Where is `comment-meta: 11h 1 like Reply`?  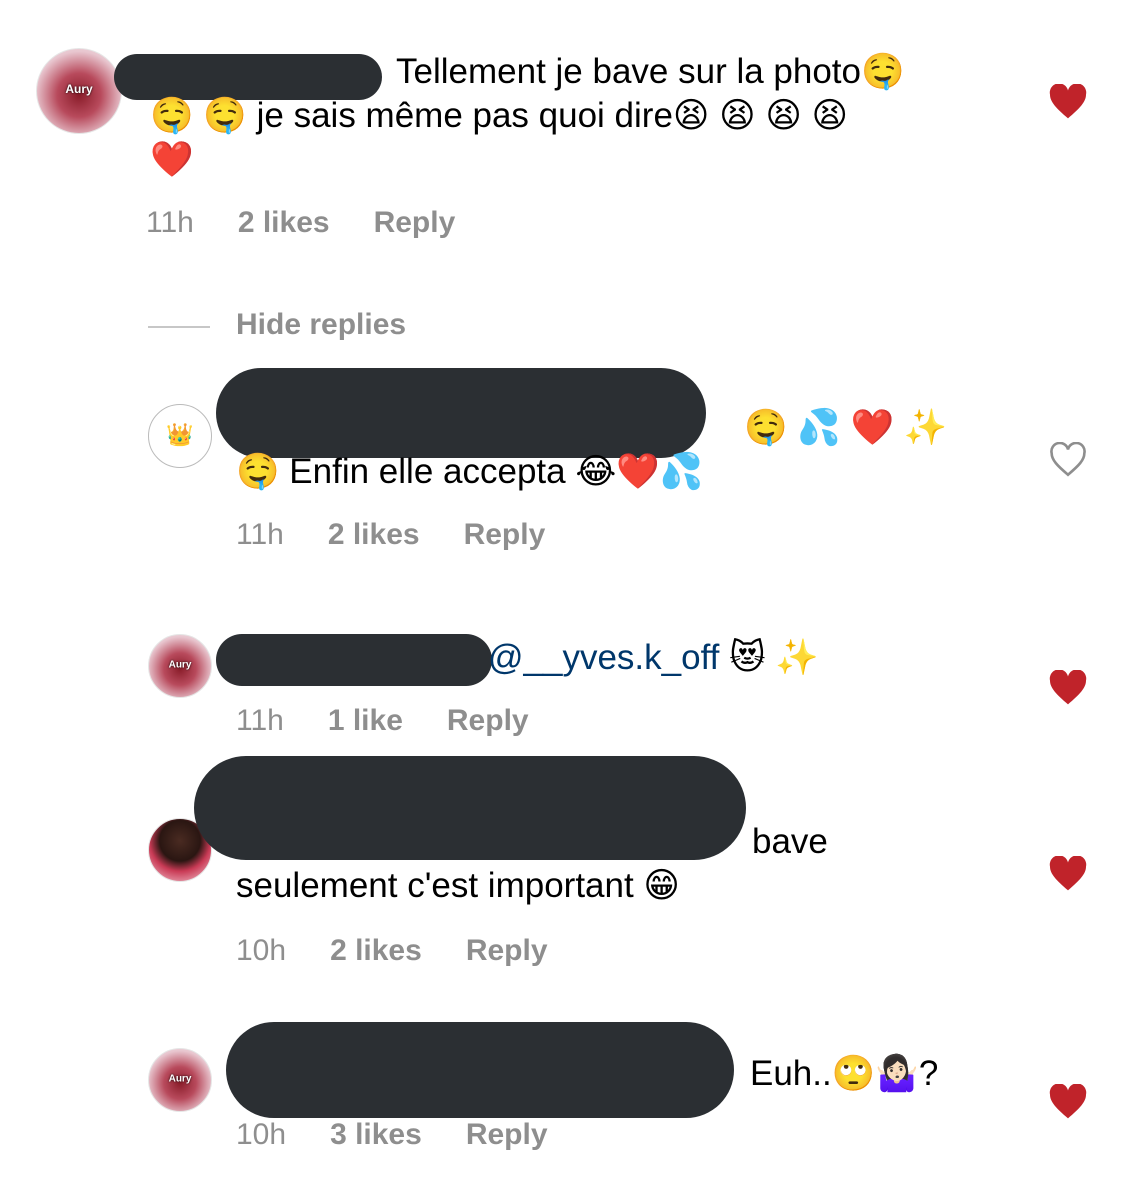 comment-meta: 11h 1 like Reply is located at coordinates (404, 721).